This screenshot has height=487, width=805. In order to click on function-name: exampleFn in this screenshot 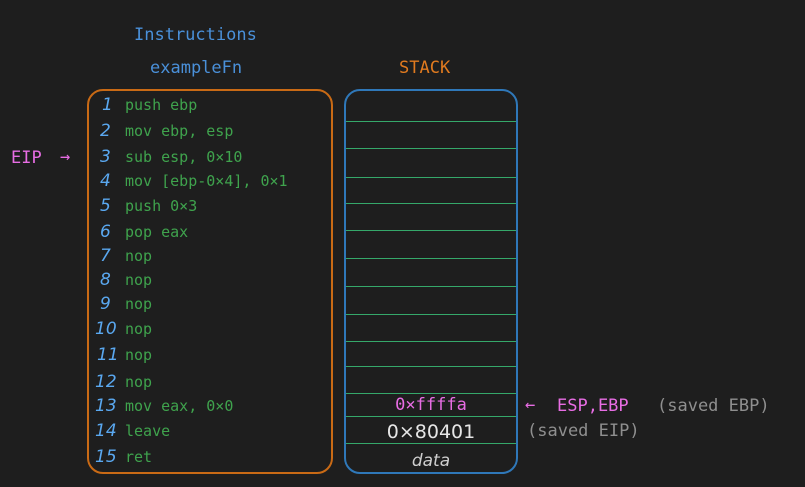, I will do `click(196, 68)`.